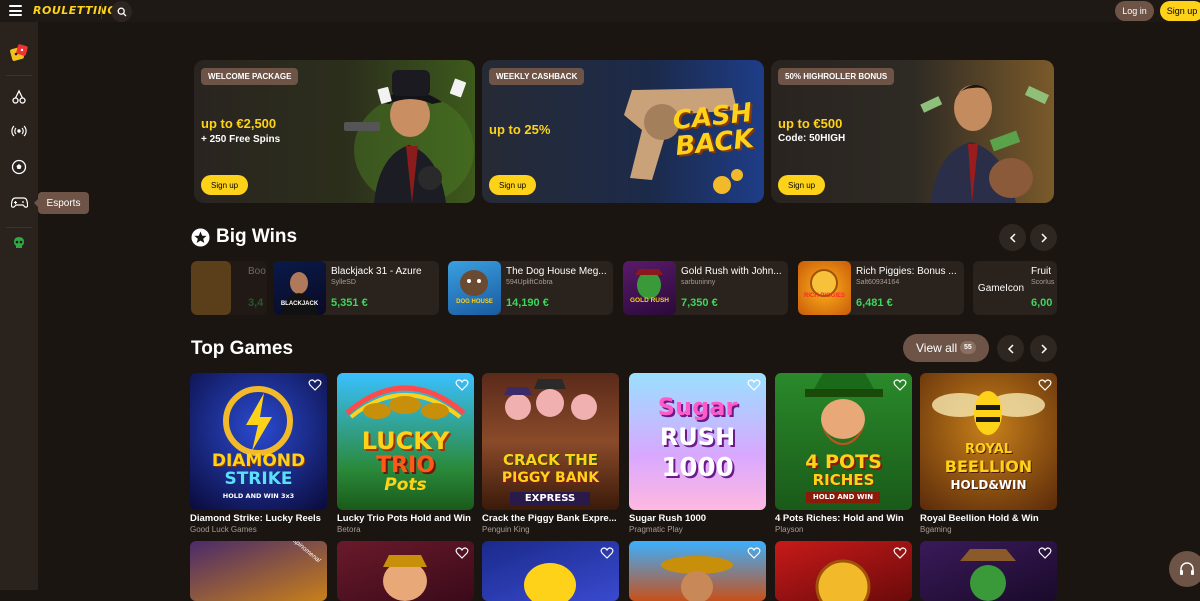  I want to click on big-win-amount: 6,00, so click(1042, 303).